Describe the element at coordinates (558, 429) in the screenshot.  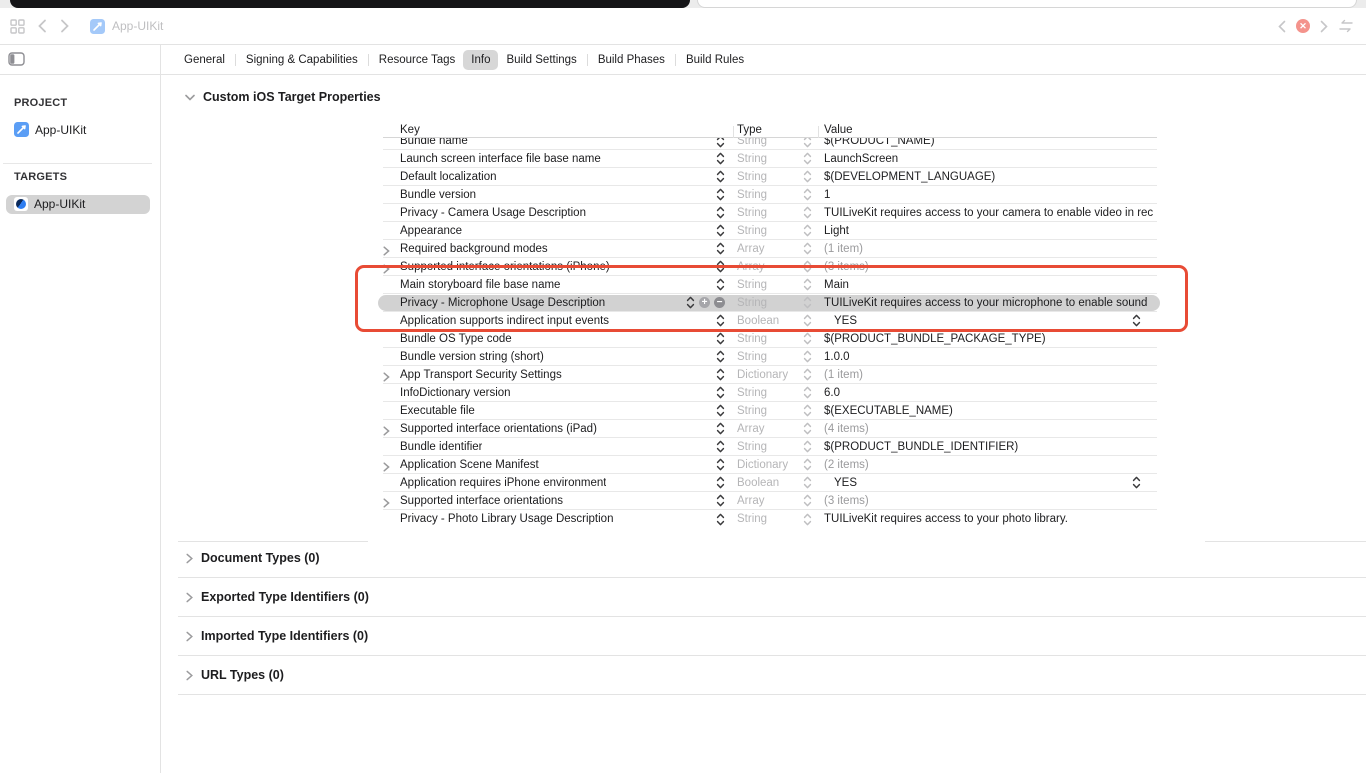
I see `key-cell: Supported interface orientations (iPad)` at that location.